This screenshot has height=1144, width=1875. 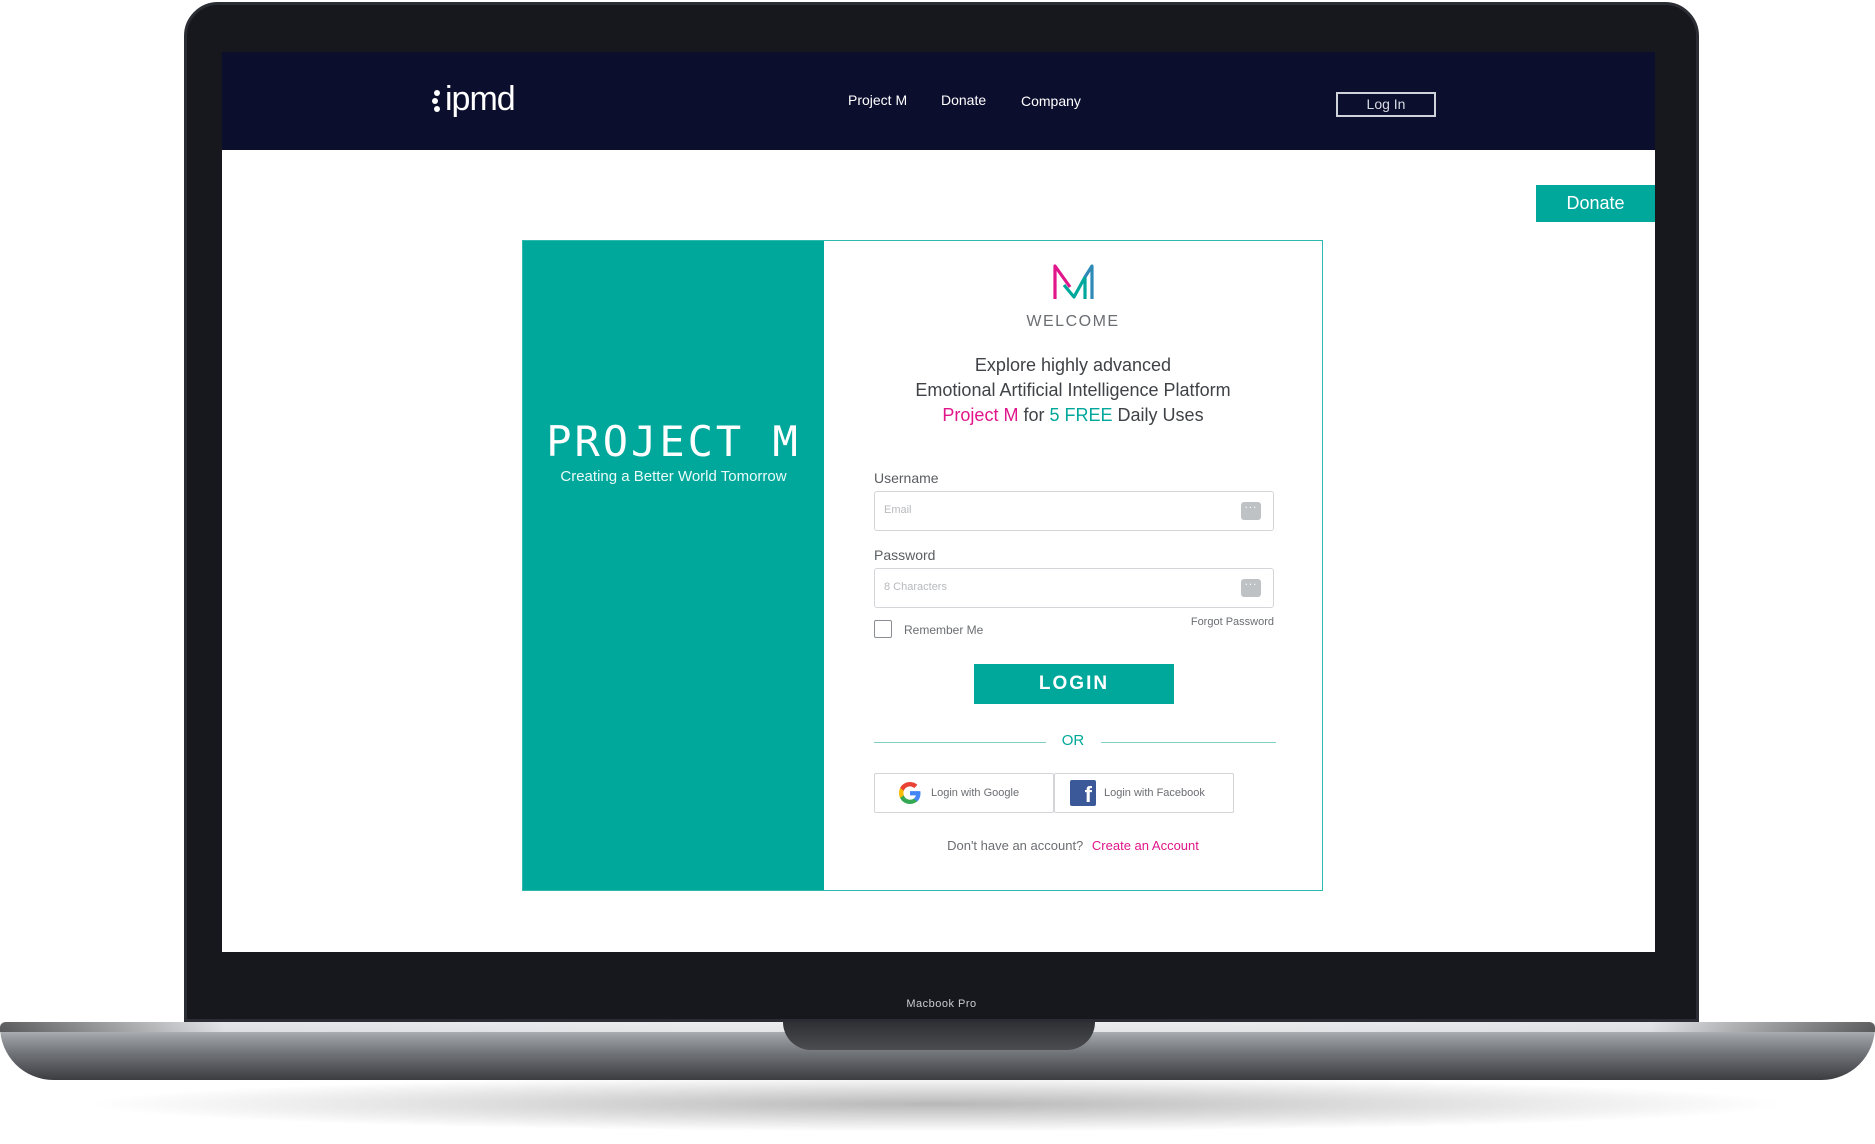 I want to click on signup-prompt: Don't have an account? Create an Account, so click(x=1073, y=845).